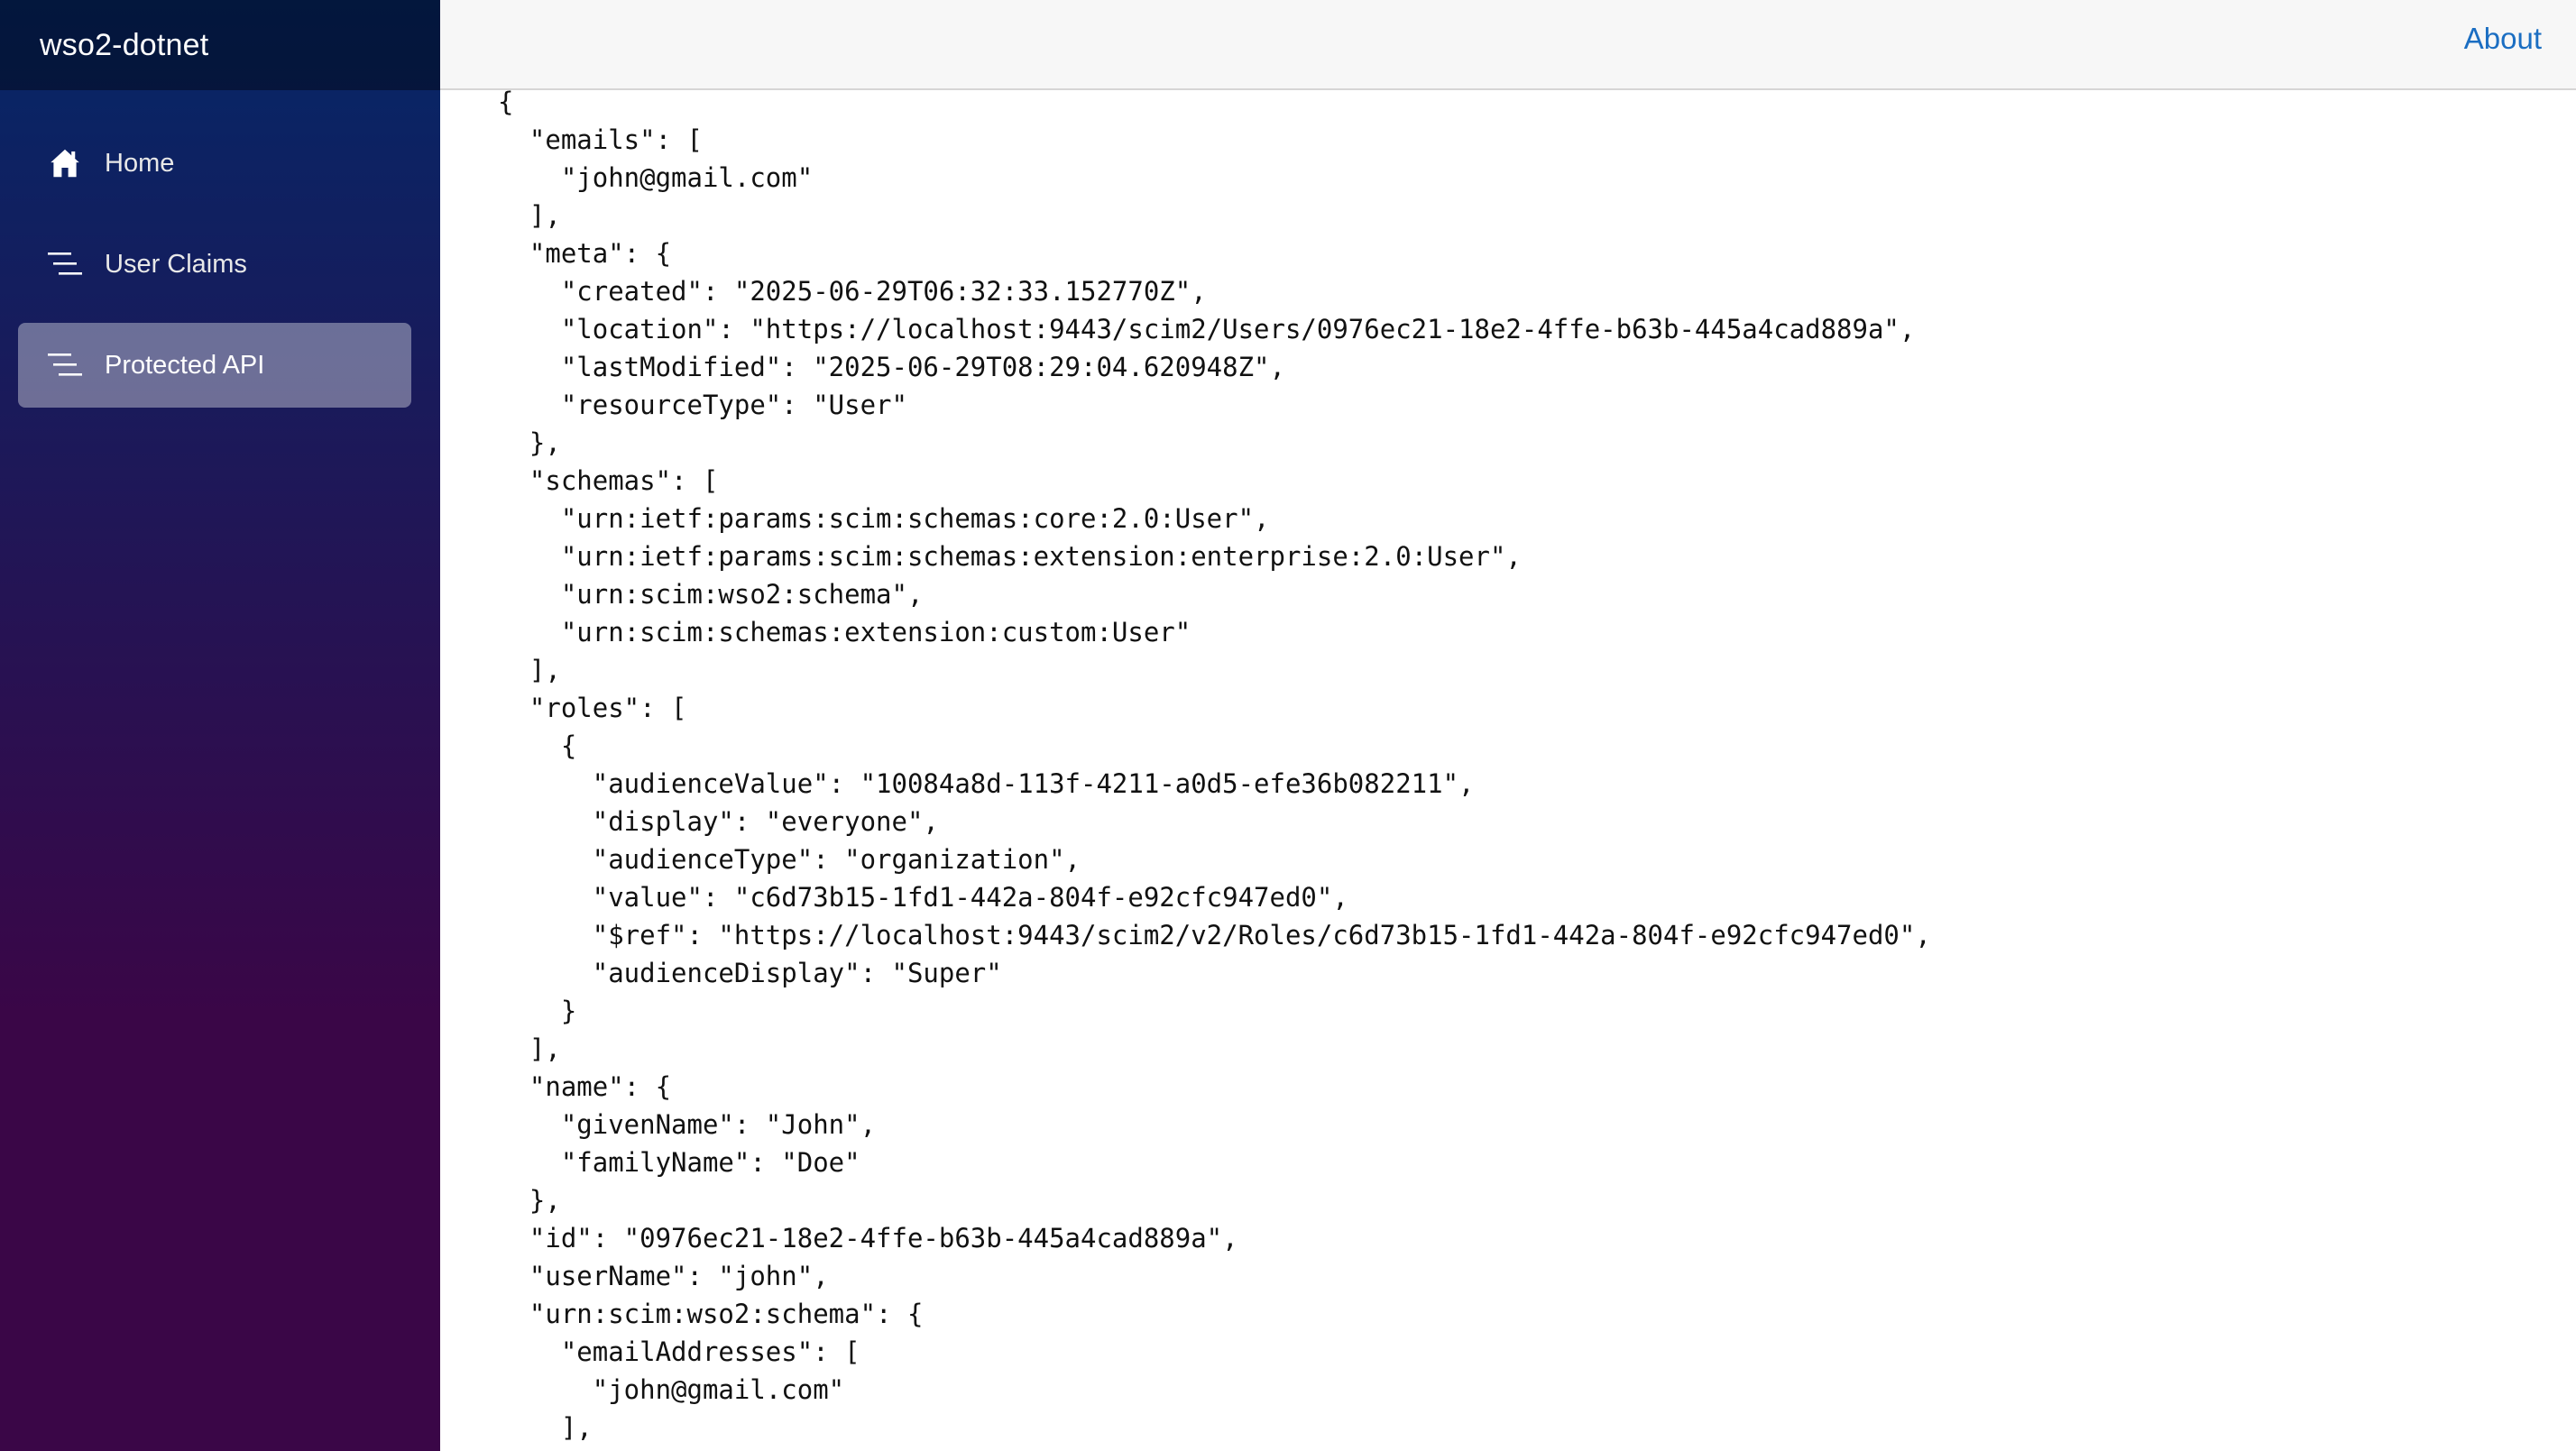 This screenshot has height=1451, width=2576. Describe the element at coordinates (1508, 45) in the screenshot. I see `top-bar: About` at that location.